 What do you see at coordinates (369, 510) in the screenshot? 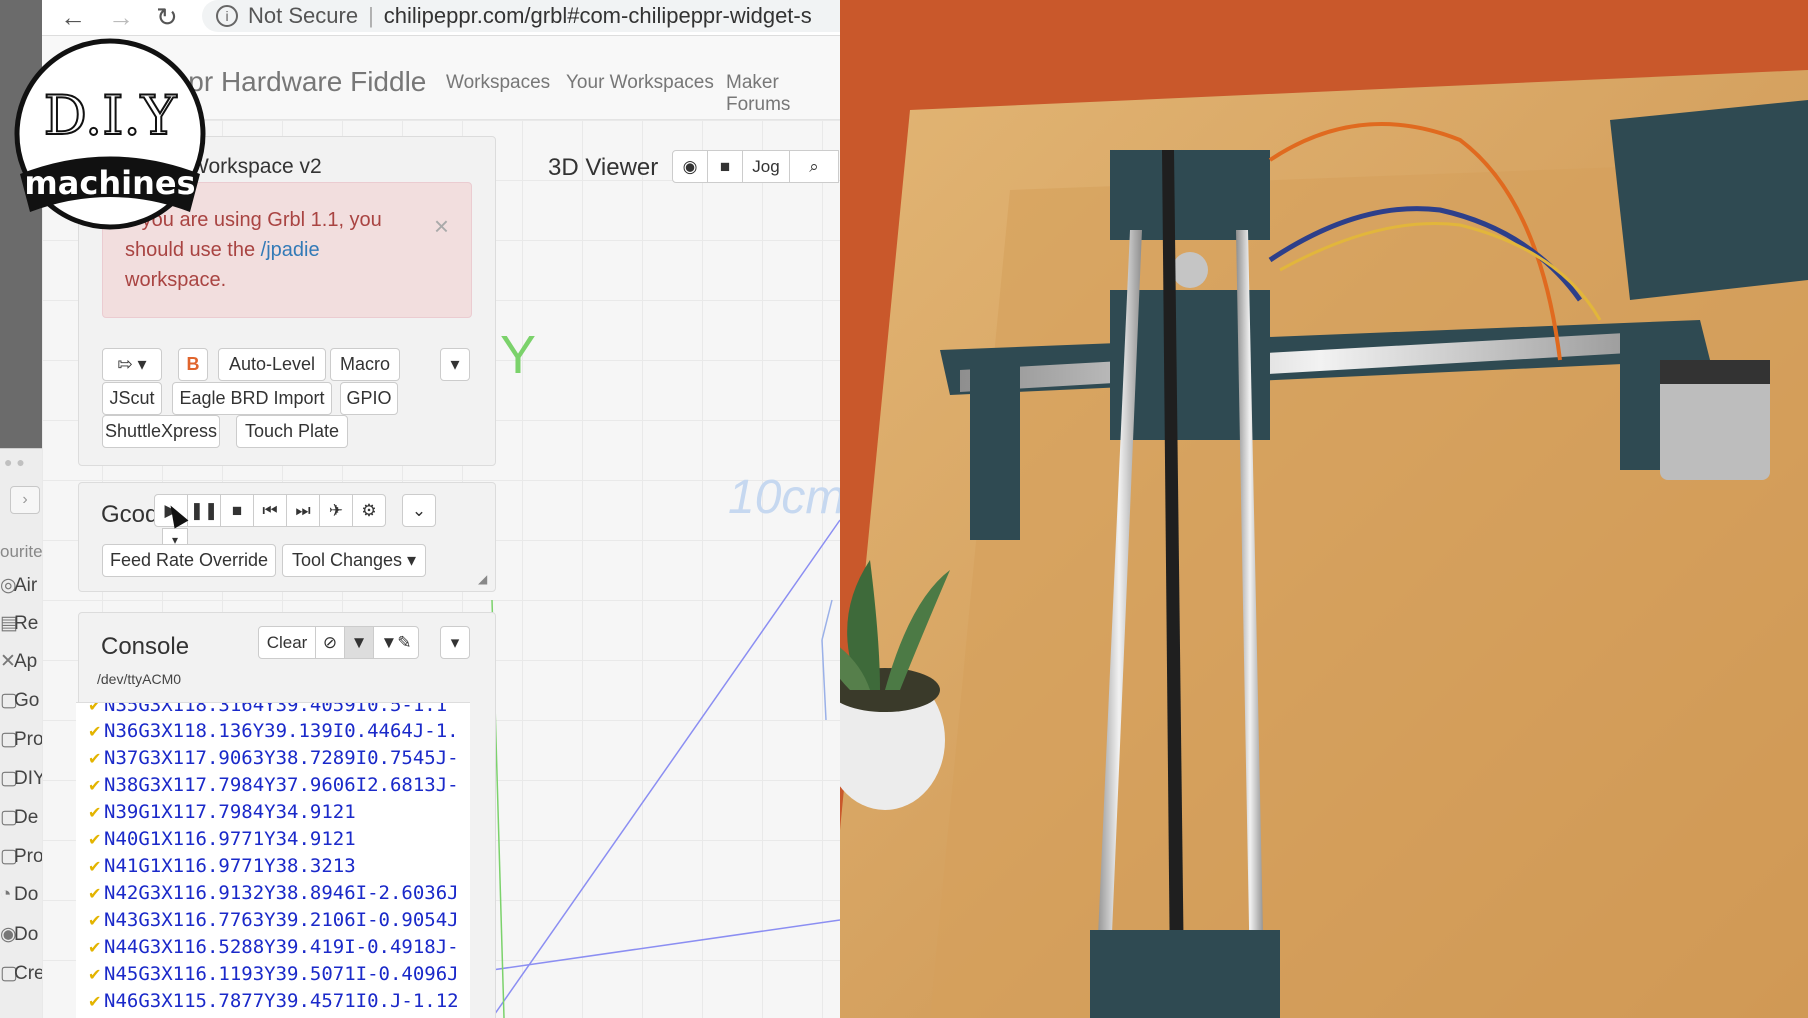
I see `gear-icon: ⚙` at bounding box center [369, 510].